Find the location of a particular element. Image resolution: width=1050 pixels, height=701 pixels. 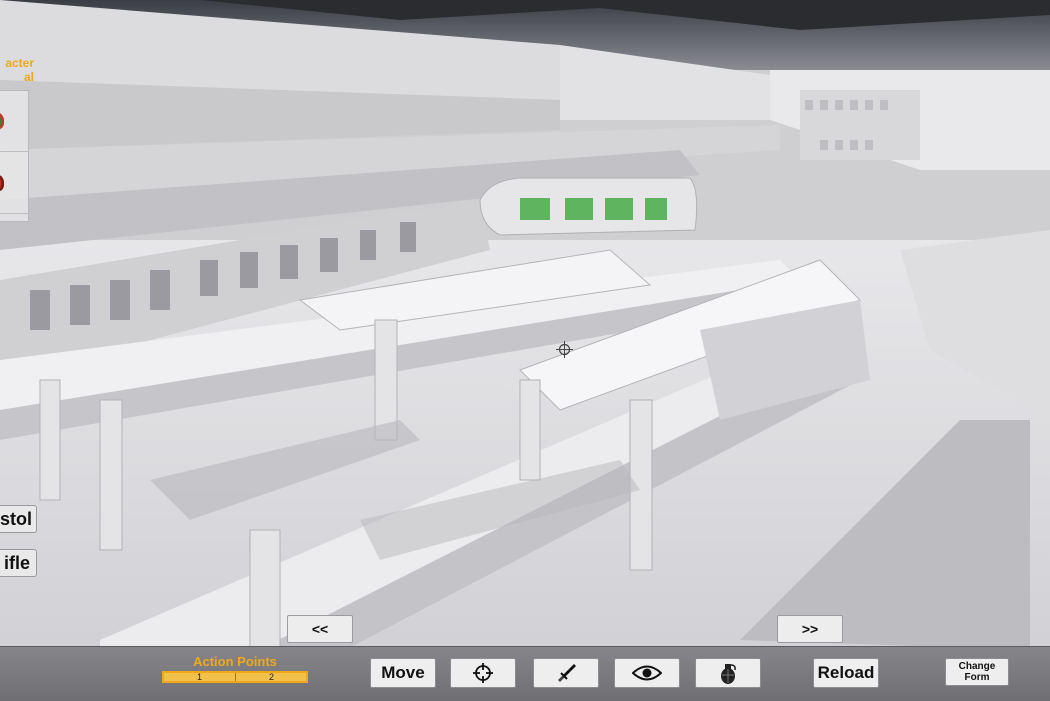

next-character-button: >> is located at coordinates (810, 629).